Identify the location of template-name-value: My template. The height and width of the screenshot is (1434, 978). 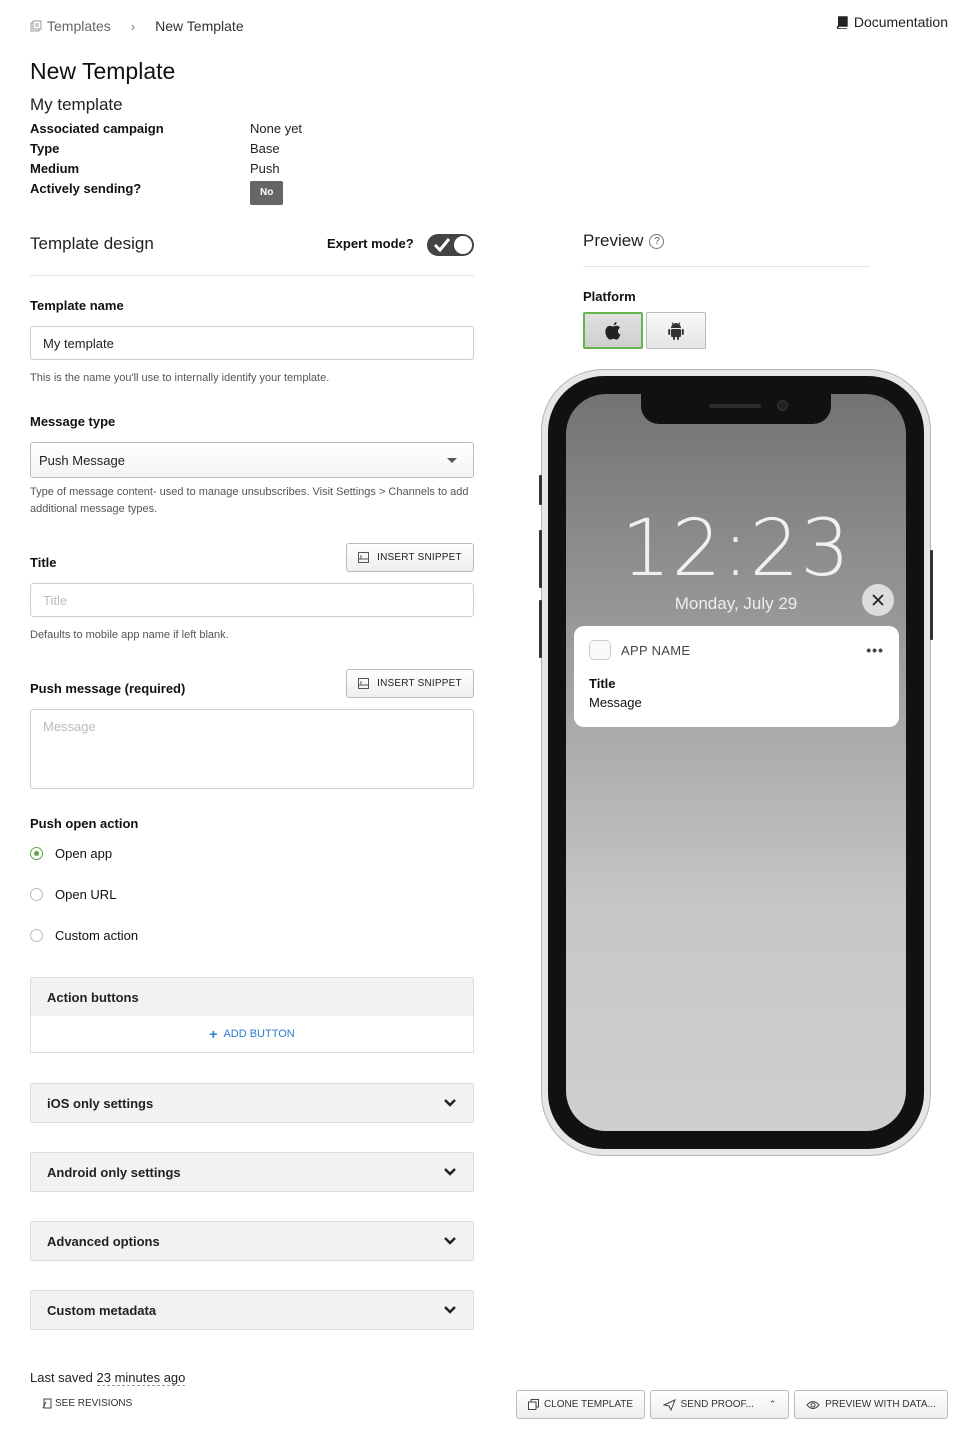
(78, 343).